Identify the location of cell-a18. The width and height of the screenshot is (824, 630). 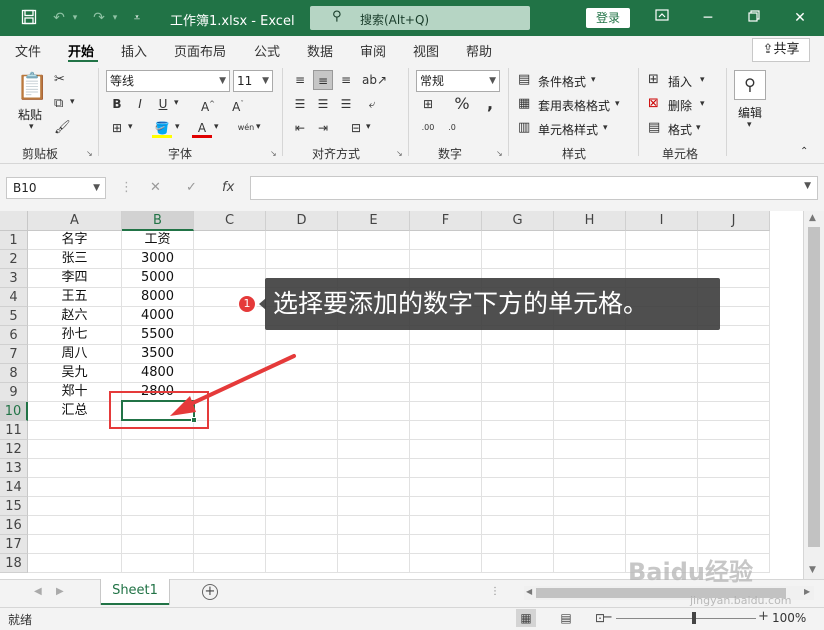
(75, 563).